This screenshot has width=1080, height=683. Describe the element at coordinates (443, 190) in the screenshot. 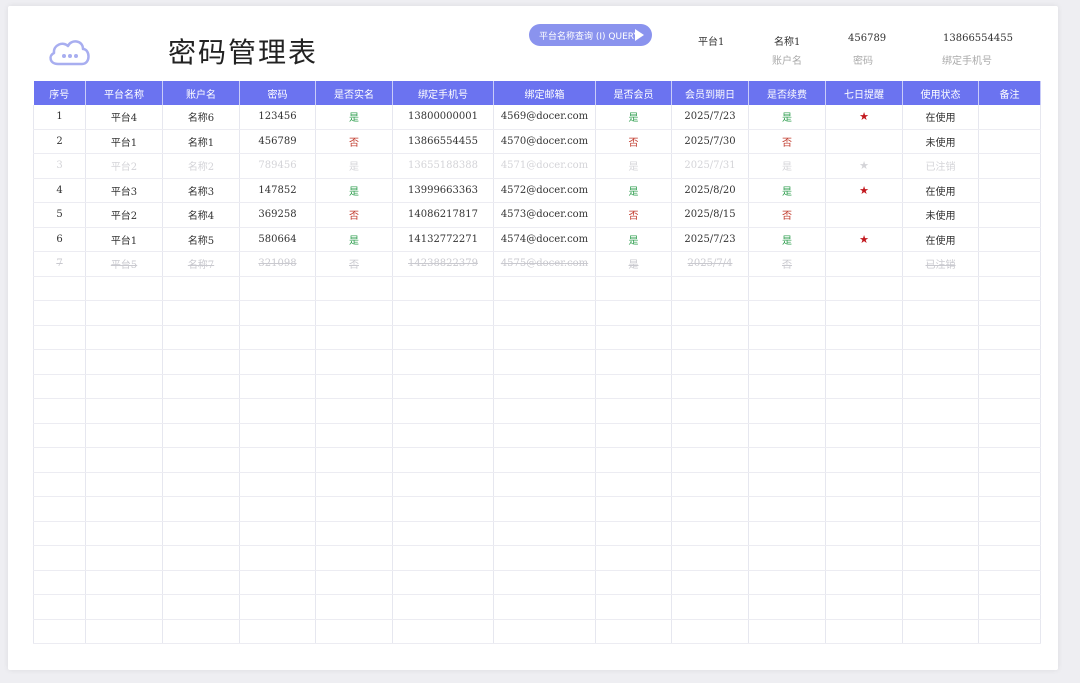

I see `cell-phone: 13999663363` at that location.